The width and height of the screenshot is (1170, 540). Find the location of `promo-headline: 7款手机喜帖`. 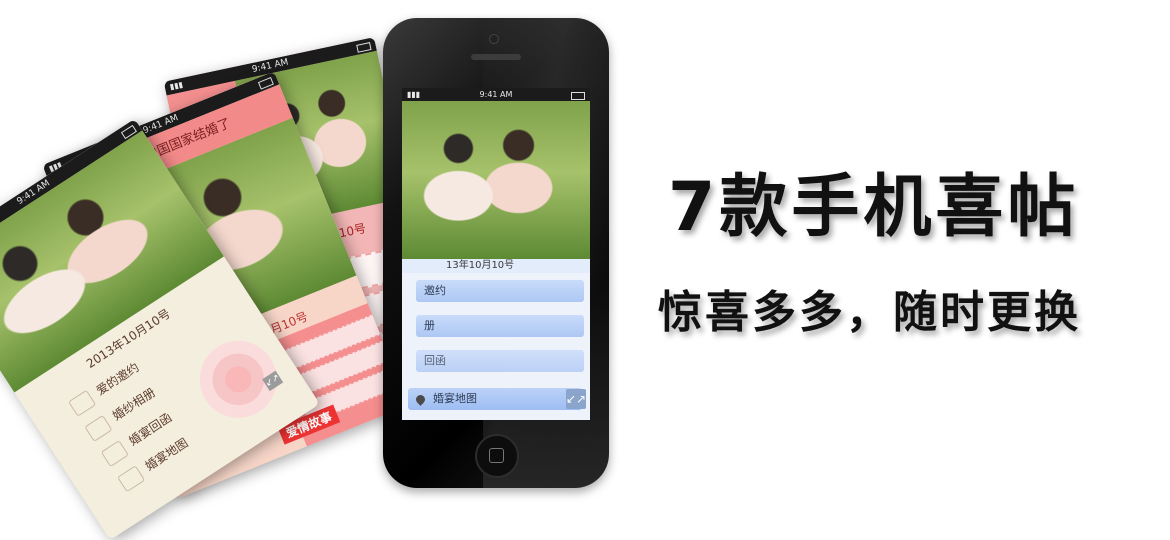

promo-headline: 7款手机喜帖 is located at coordinates (874, 207).